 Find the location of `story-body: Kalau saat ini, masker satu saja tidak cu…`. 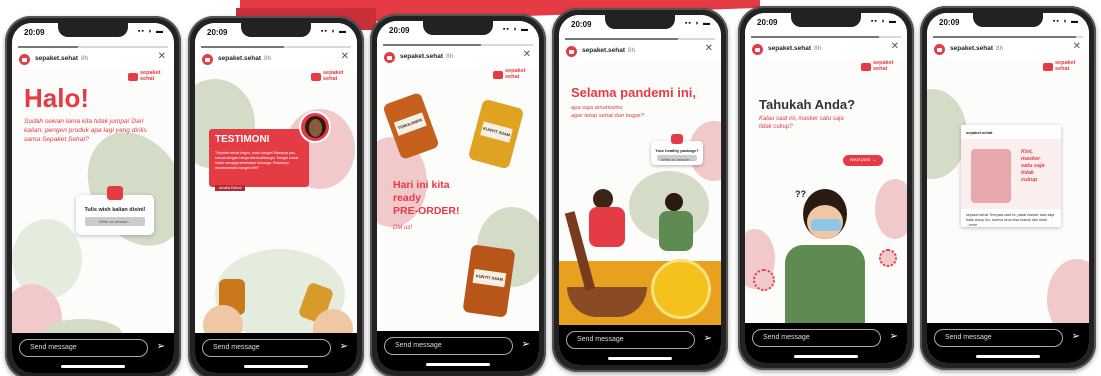

story-body: Kalau saat ini, masker satu saja tidak cu… is located at coordinates (801, 123).